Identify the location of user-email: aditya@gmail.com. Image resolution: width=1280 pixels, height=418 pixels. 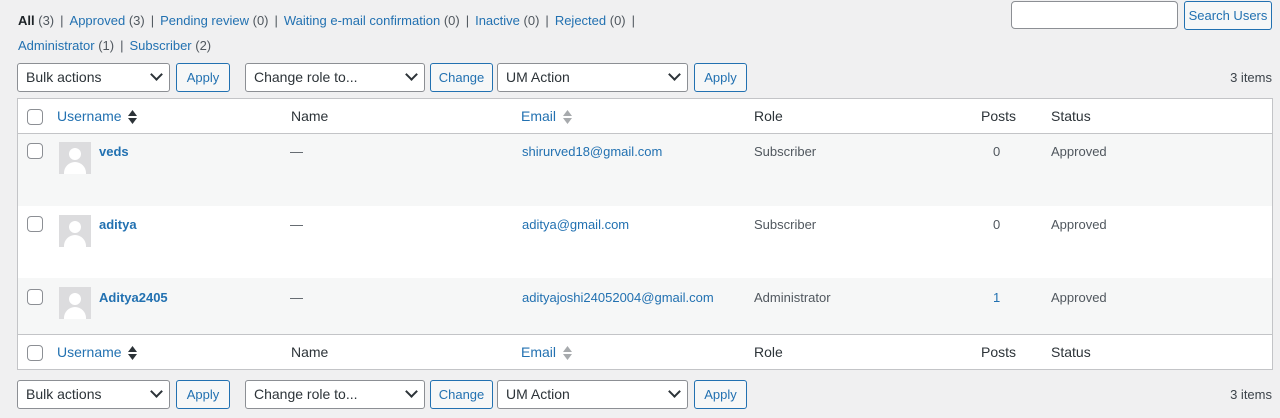
(575, 224).